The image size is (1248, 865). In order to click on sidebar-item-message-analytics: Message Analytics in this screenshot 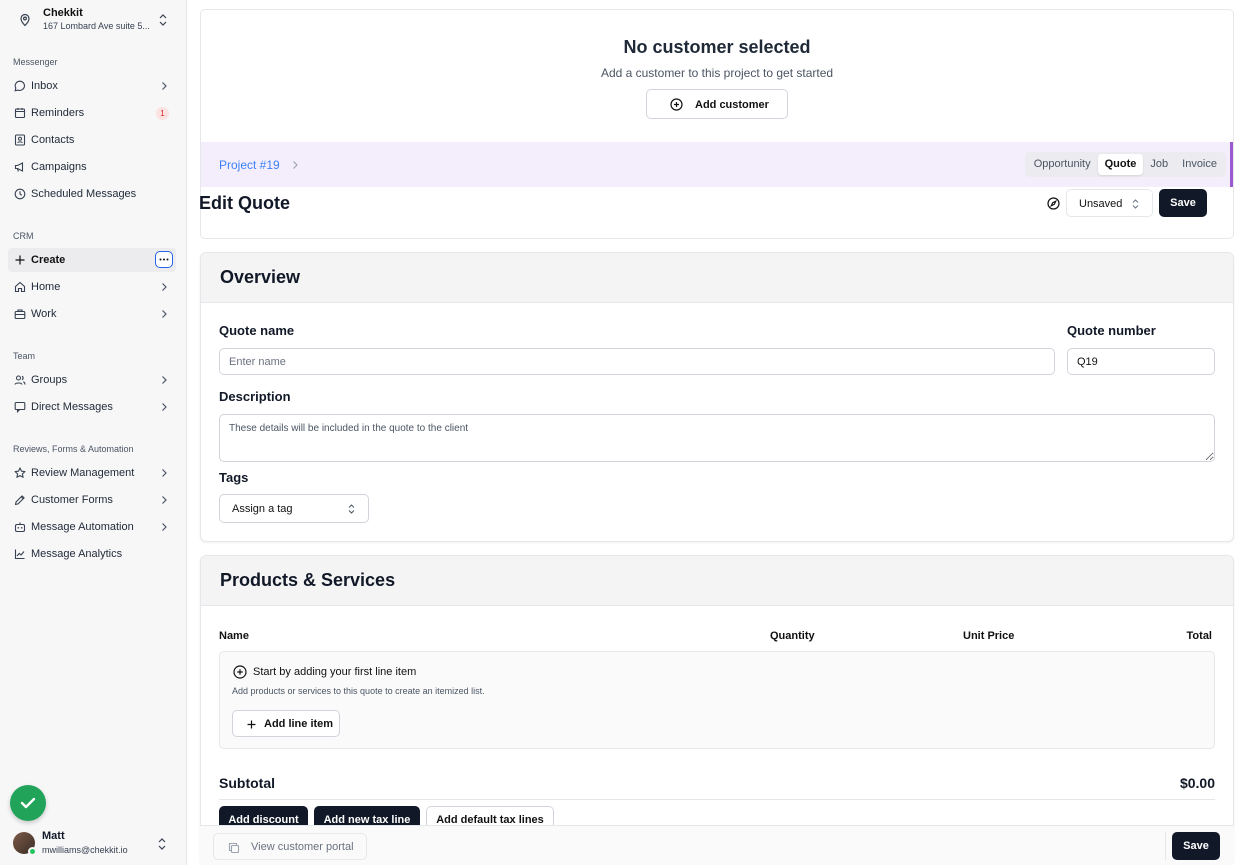, I will do `click(92, 554)`.